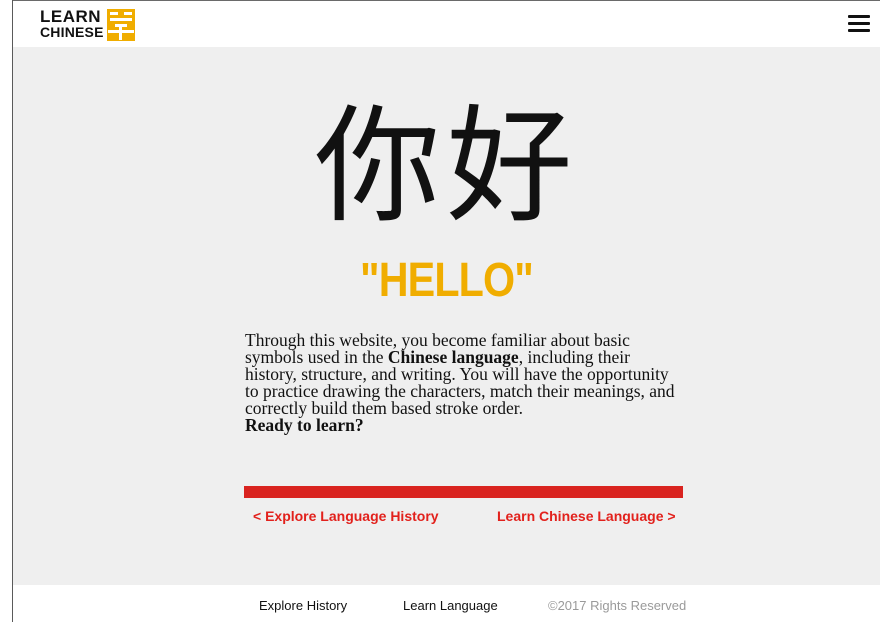  Describe the element at coordinates (346, 516) in the screenshot. I see `explore-history-link: < Explore Language History` at that location.